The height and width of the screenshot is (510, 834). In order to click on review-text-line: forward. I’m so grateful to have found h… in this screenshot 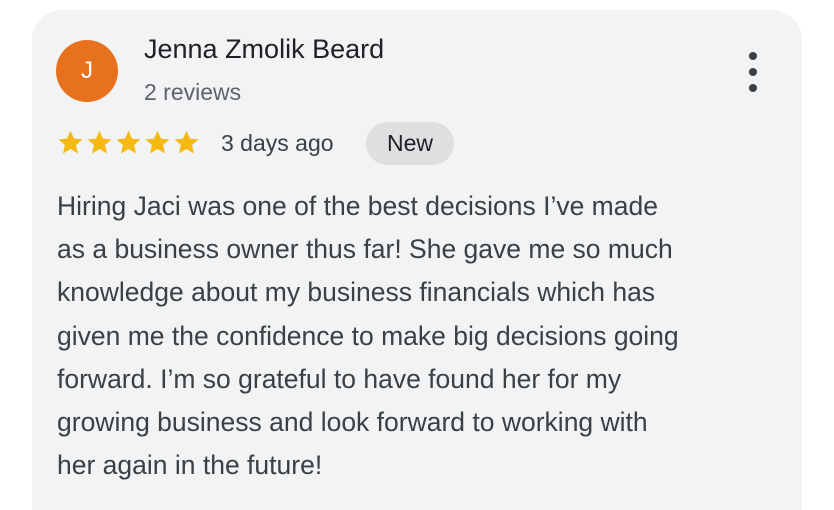, I will do `click(339, 378)`.